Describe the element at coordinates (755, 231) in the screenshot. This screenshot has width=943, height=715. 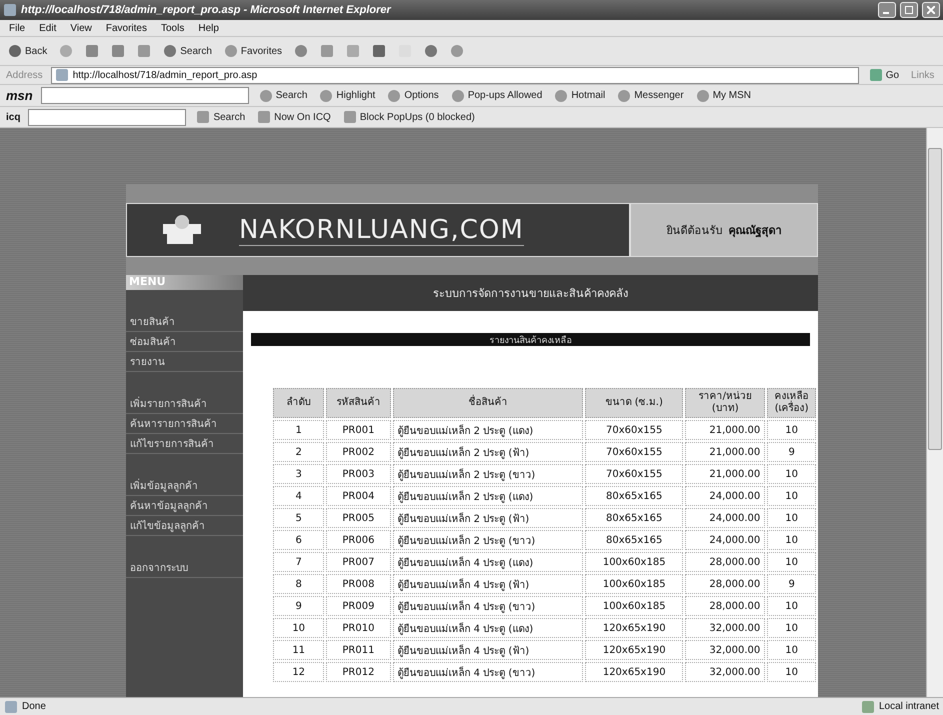
I see `user-name: คุณณัฐสุดา` at that location.